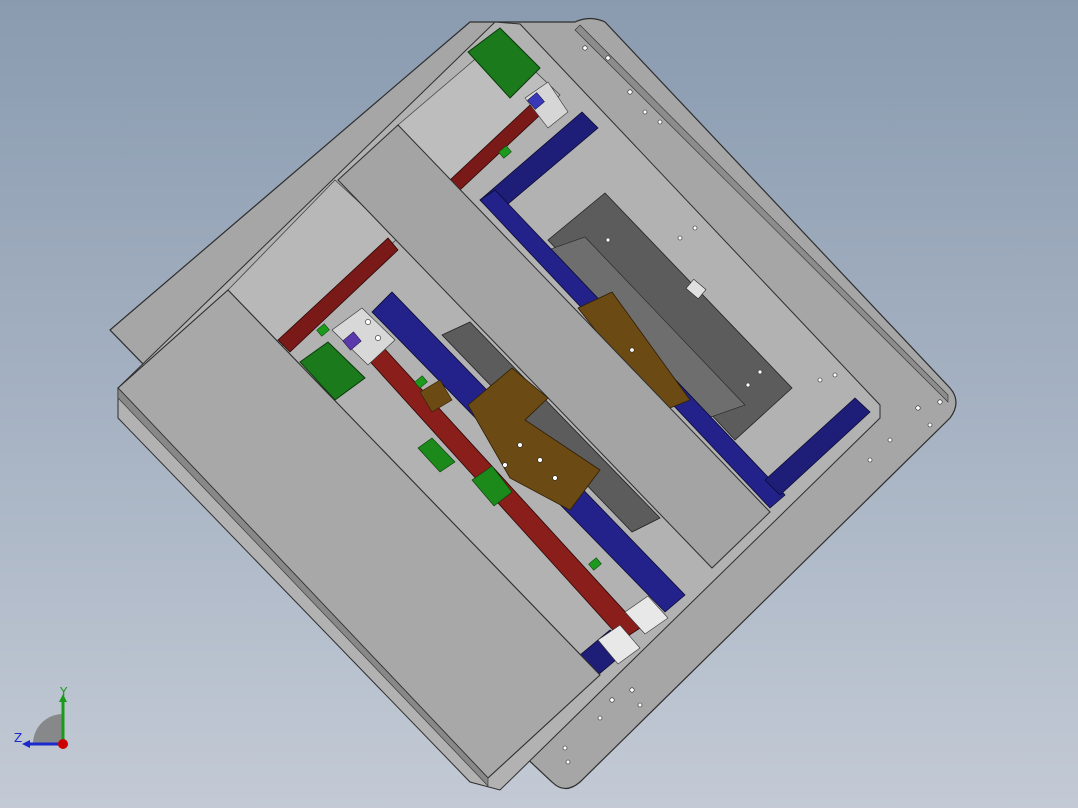 This screenshot has height=808, width=1078. I want to click on triad-quadrant, so click(48, 729).